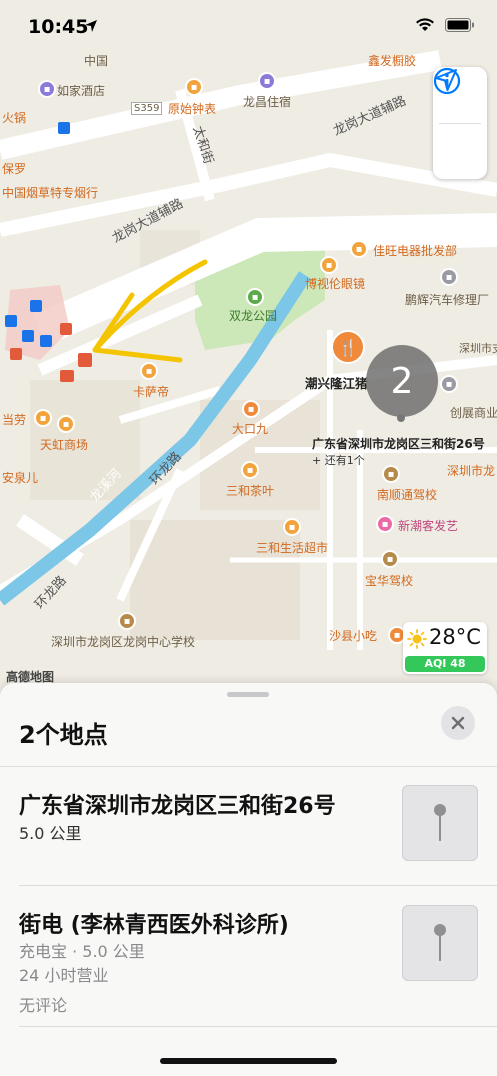  Describe the element at coordinates (253, 315) in the screenshot. I see `poi-label: 双龙公园` at that location.